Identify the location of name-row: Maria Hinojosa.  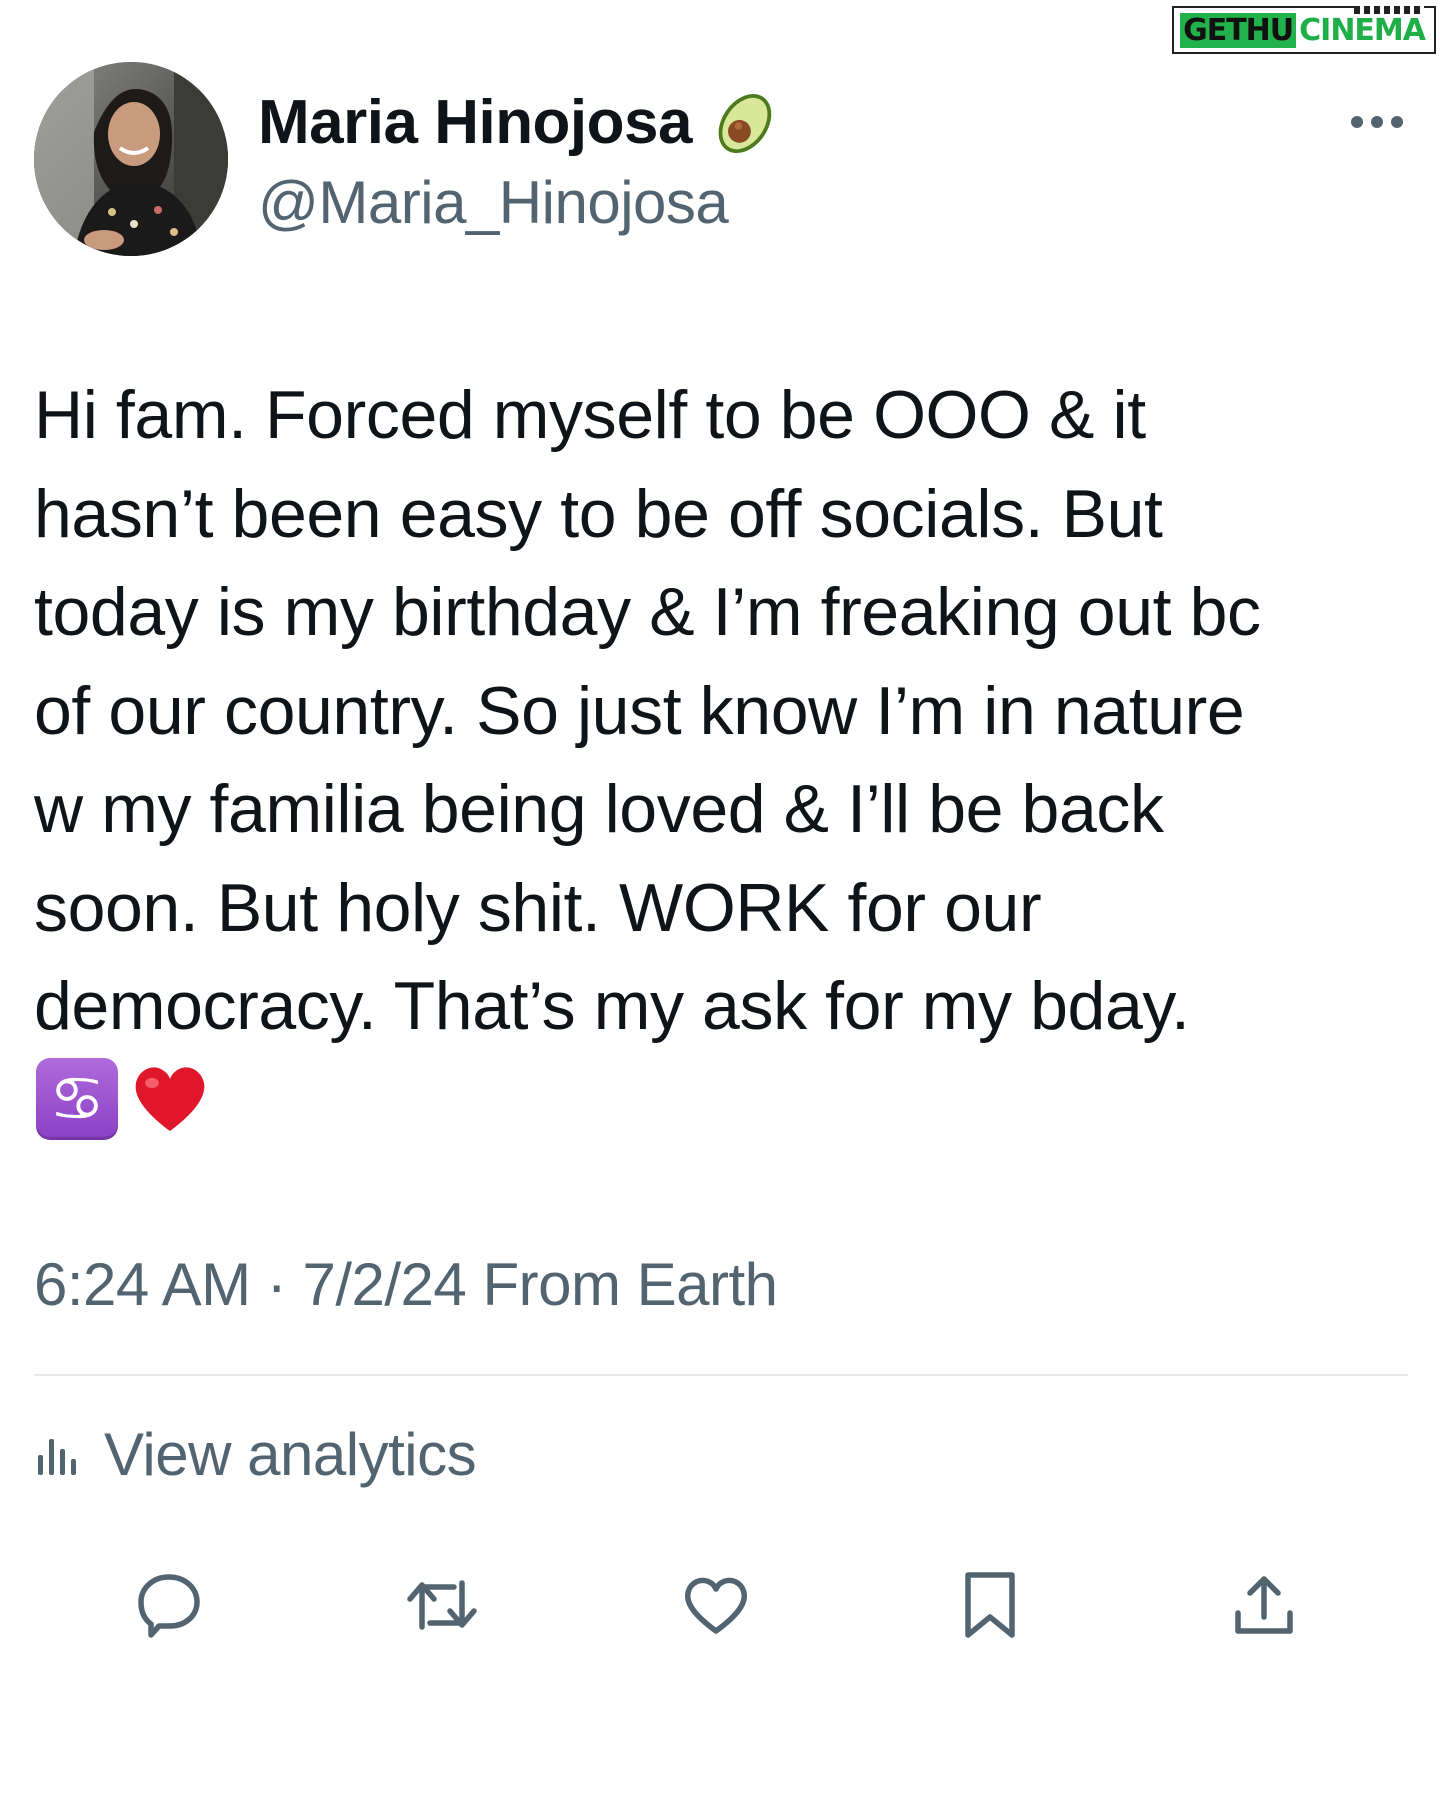
(521, 122).